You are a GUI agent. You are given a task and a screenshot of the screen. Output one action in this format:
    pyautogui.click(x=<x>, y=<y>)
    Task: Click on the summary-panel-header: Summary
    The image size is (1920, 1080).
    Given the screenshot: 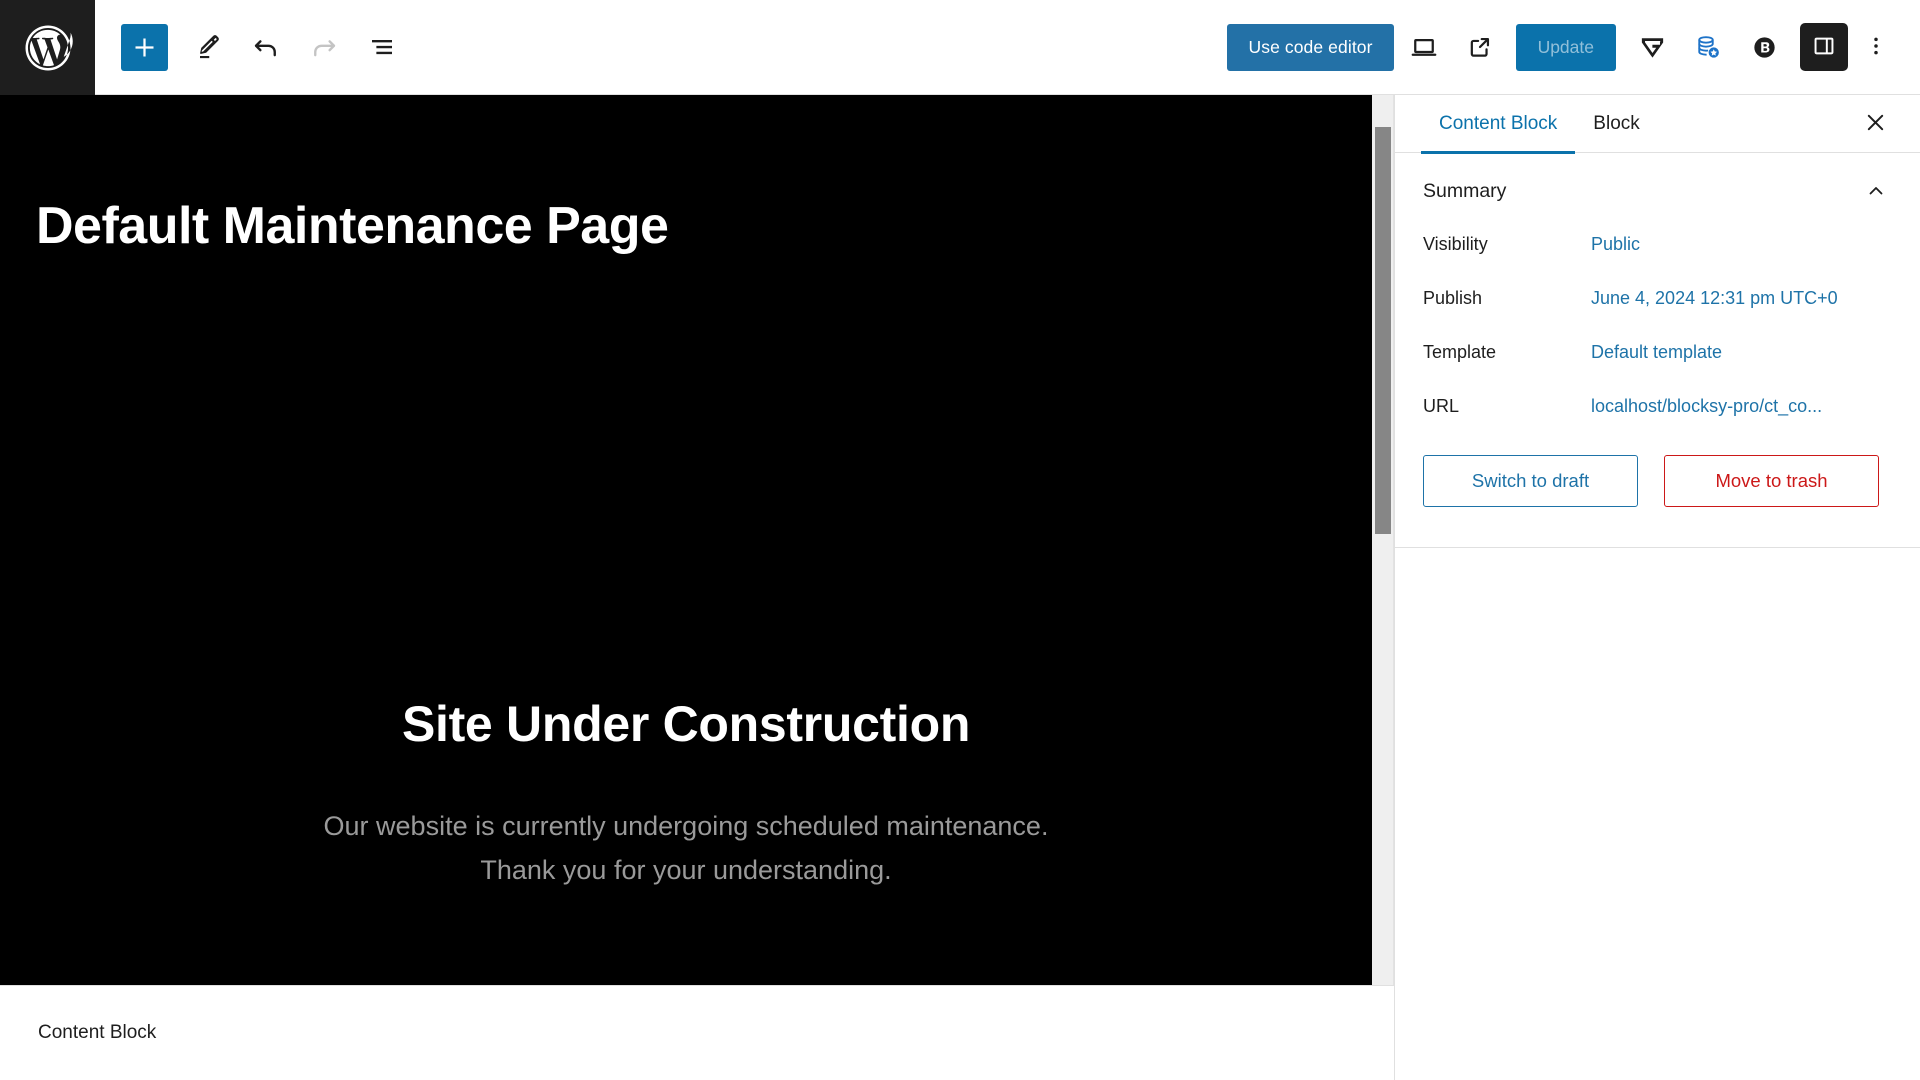 What is the action you would take?
    pyautogui.click(x=1657, y=191)
    